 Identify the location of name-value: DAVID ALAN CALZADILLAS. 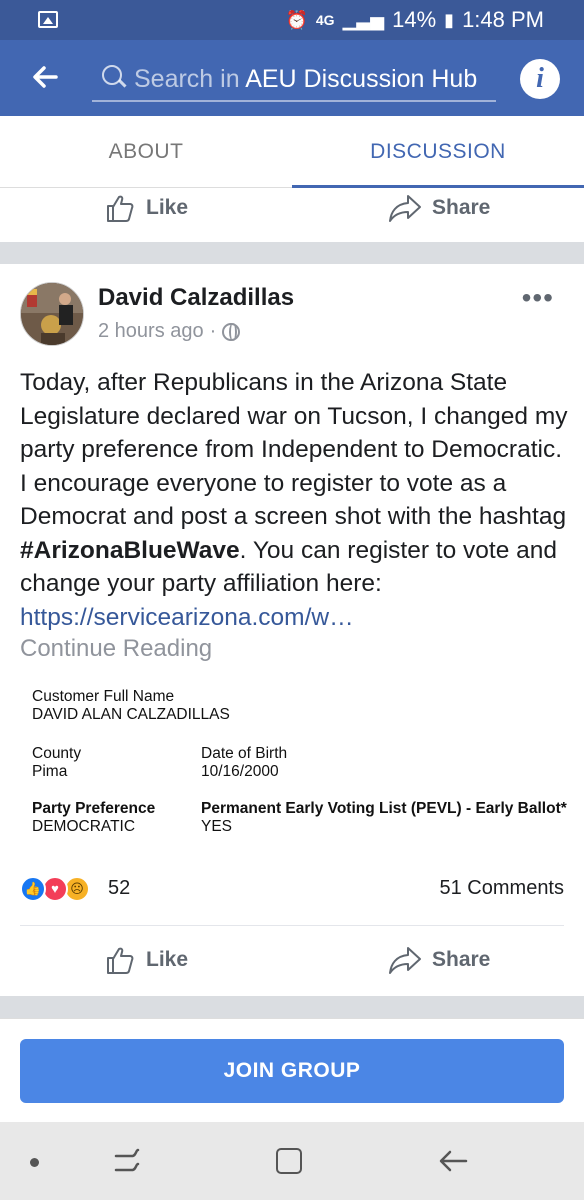
(131, 714).